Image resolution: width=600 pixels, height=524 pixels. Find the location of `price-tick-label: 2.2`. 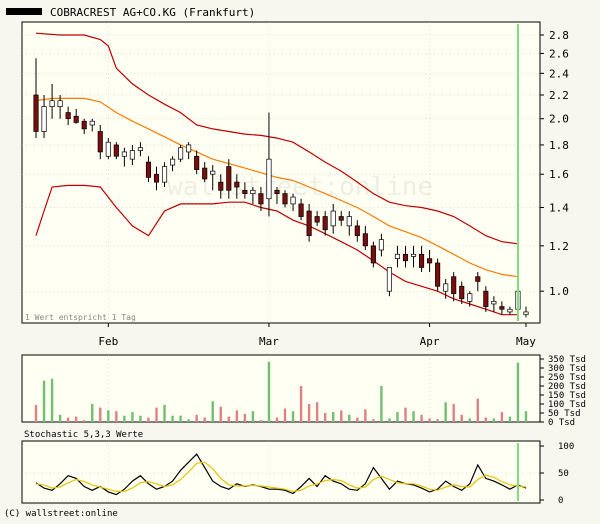

price-tick-label: 2.2 is located at coordinates (559, 95).